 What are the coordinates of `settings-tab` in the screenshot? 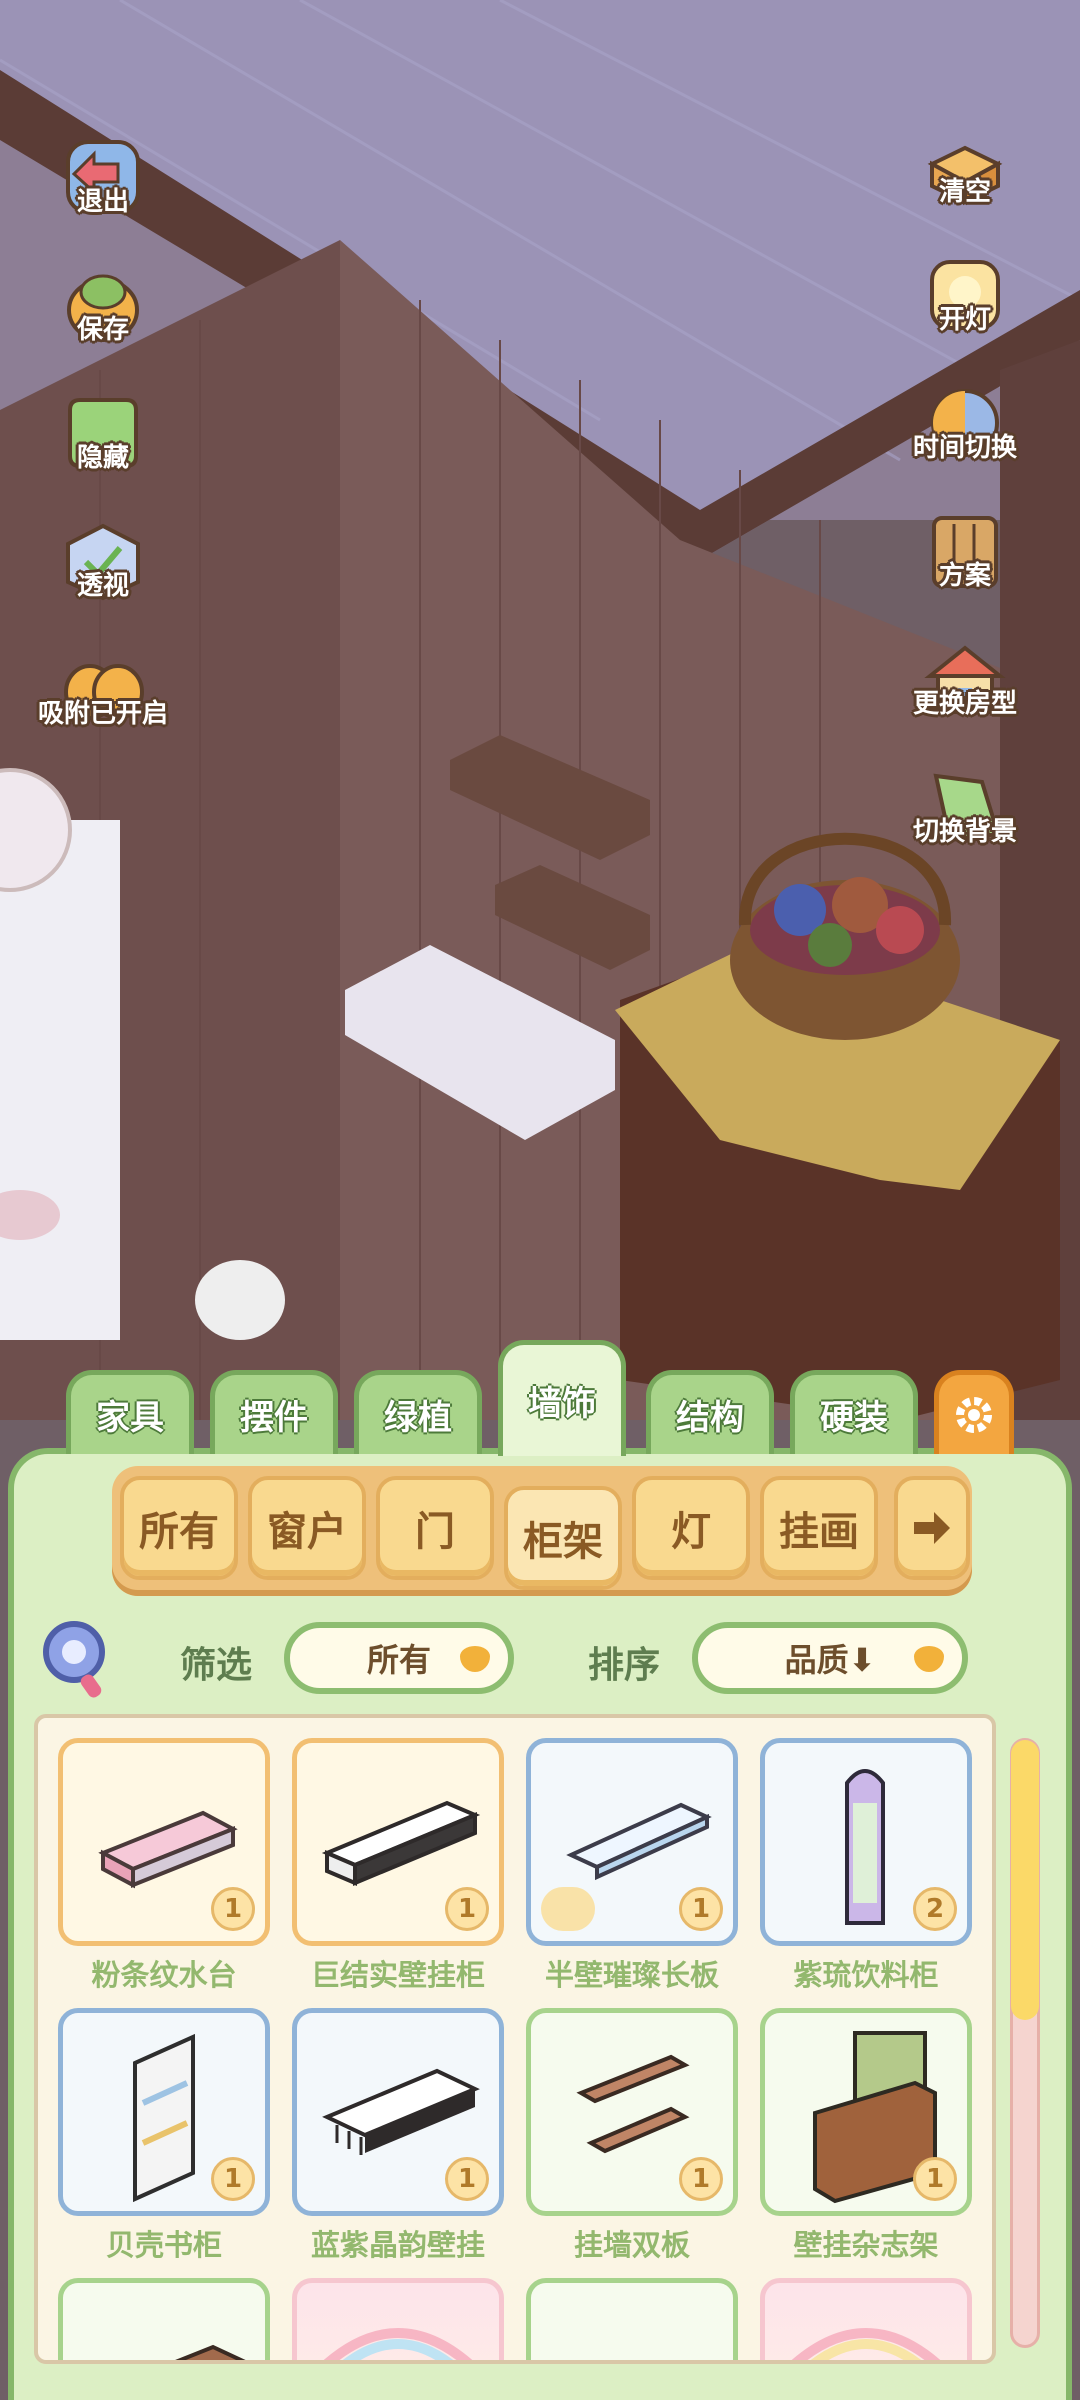 It's located at (974, 1412).